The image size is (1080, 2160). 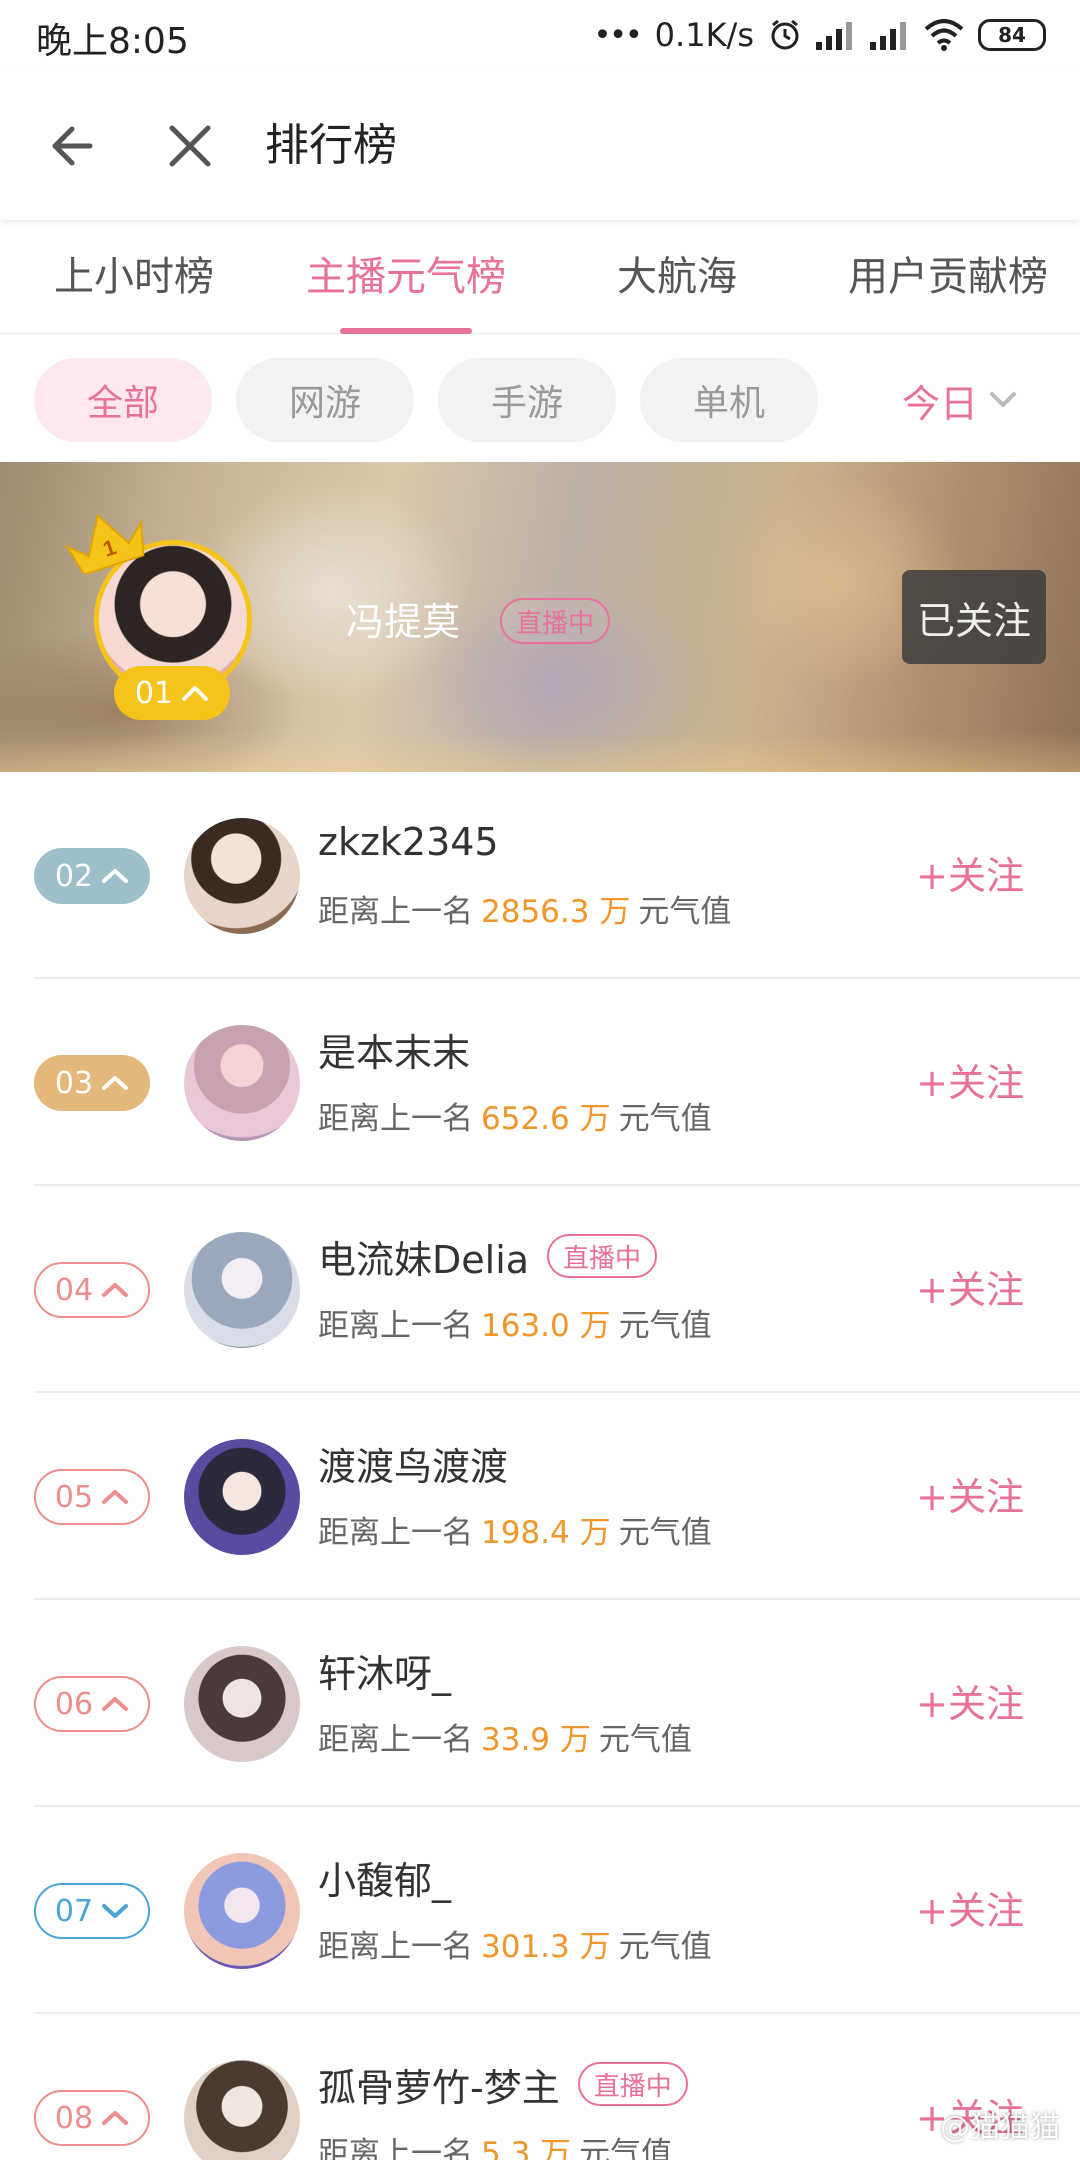 I want to click on streamer-name: 冯提莫, so click(x=403, y=622).